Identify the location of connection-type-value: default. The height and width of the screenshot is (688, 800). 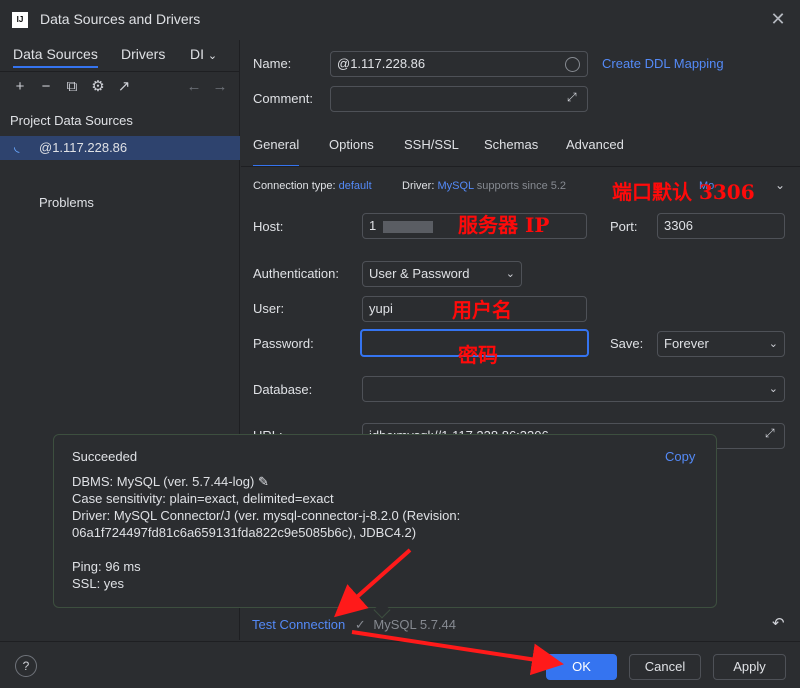
(355, 186).